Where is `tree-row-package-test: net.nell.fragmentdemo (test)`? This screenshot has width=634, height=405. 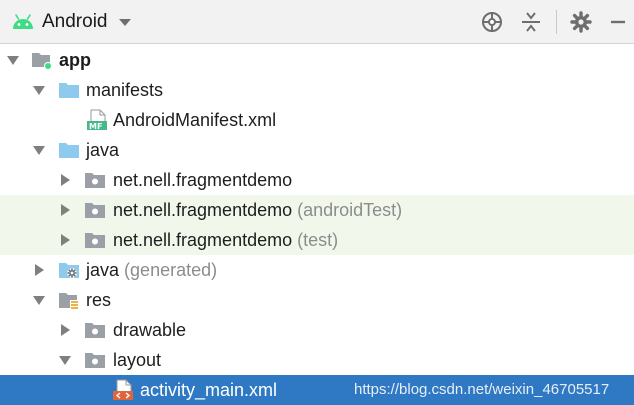 tree-row-package-test: net.nell.fragmentdemo (test) is located at coordinates (317, 240).